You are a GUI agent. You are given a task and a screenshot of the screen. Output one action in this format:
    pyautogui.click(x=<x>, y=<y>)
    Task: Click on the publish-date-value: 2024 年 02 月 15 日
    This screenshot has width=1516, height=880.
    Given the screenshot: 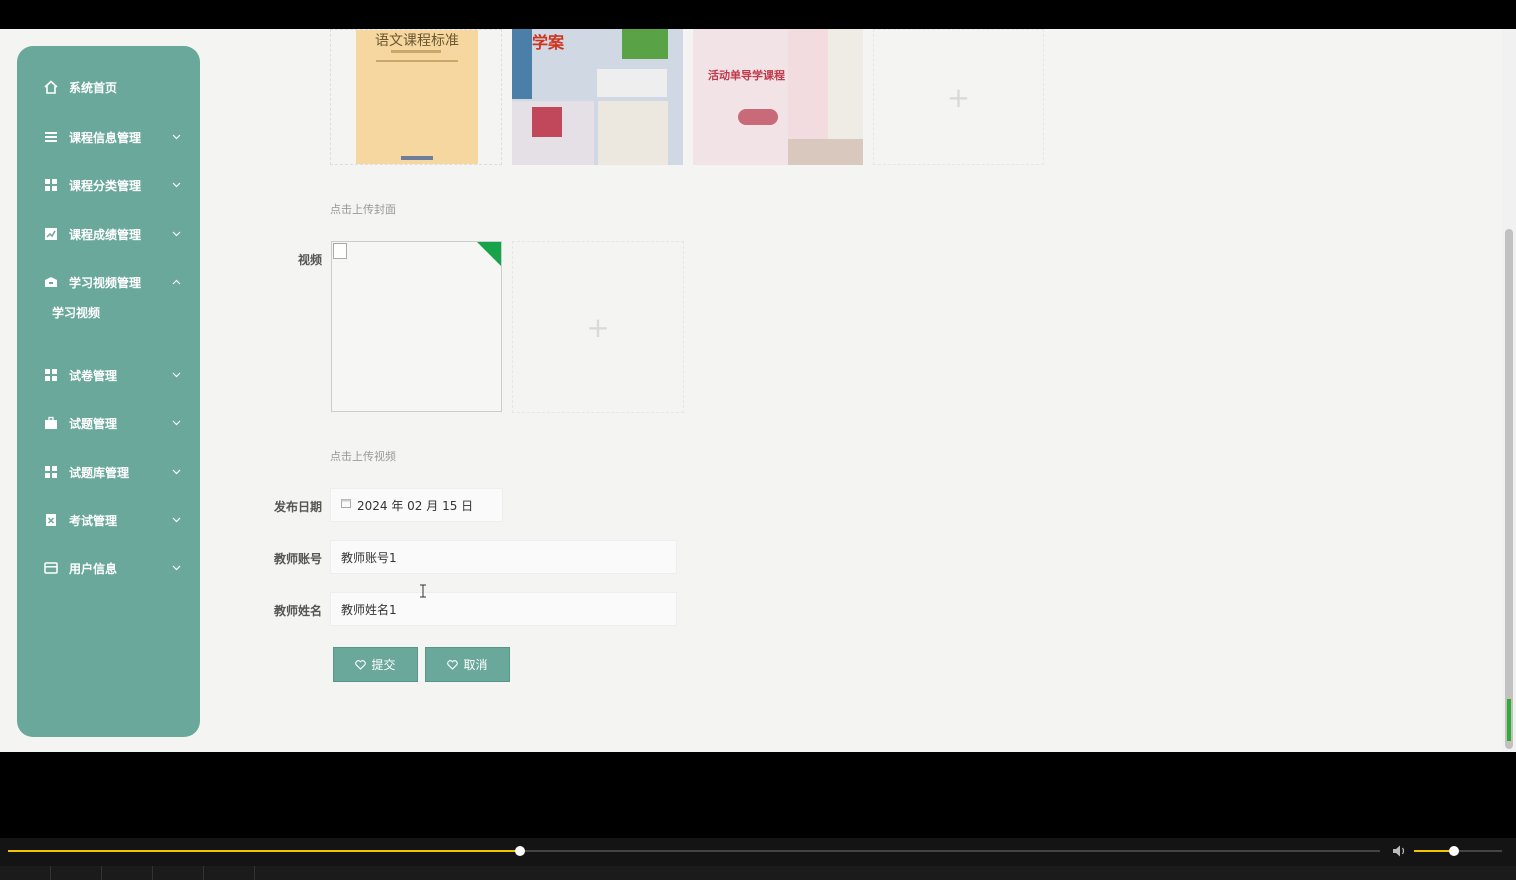 What is the action you would take?
    pyautogui.click(x=415, y=505)
    